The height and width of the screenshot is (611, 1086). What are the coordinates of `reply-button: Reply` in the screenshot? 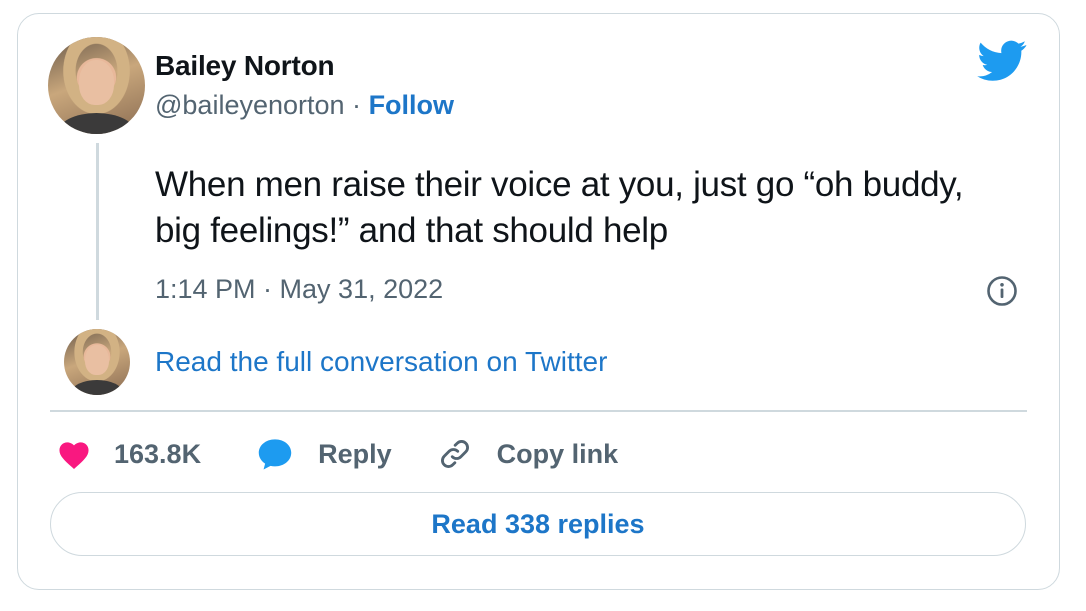 It's located at (324, 454).